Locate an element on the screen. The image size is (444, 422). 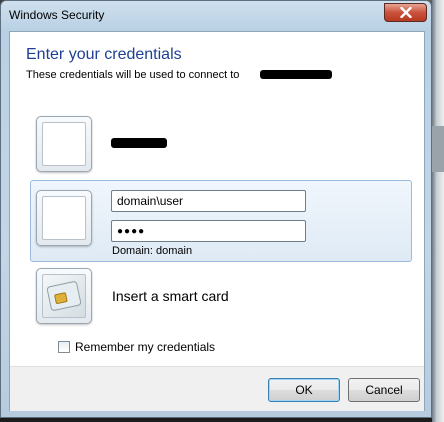
remember-credentials-row: Remember my credentials is located at coordinates (136, 347).